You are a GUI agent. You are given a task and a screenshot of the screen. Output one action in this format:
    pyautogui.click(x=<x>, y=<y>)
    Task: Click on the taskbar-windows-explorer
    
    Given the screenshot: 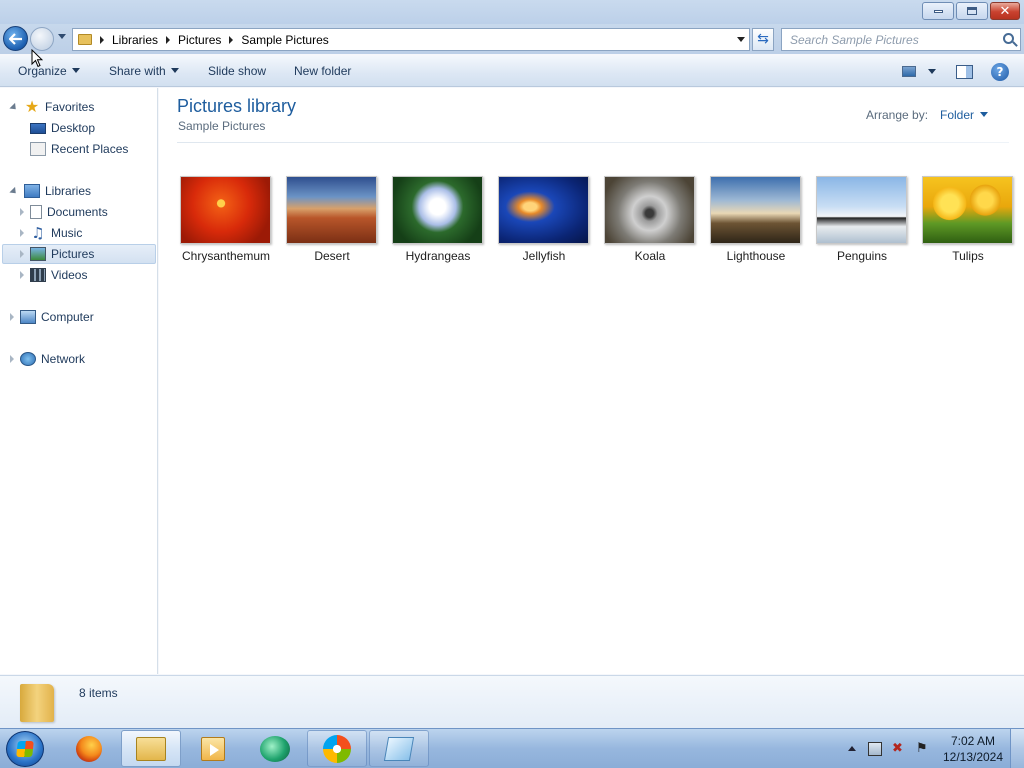 What is the action you would take?
    pyautogui.click(x=151, y=748)
    